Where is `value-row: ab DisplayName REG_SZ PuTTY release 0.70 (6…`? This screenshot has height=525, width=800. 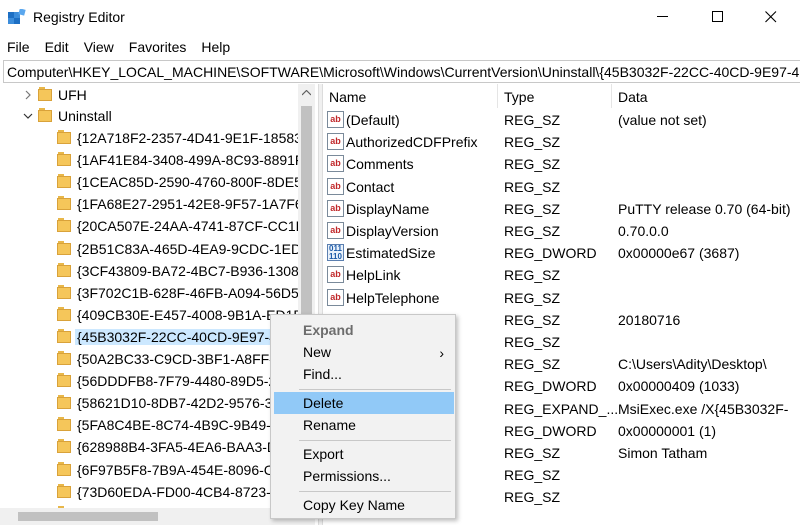 value-row: ab DisplayName REG_SZ PuTTY release 0.70 (6… is located at coordinates (561, 209).